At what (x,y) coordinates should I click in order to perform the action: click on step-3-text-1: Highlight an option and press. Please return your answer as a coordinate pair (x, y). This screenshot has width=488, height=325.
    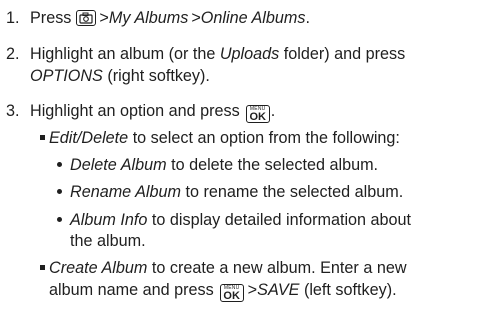
    Looking at the image, I should click on (135, 111).